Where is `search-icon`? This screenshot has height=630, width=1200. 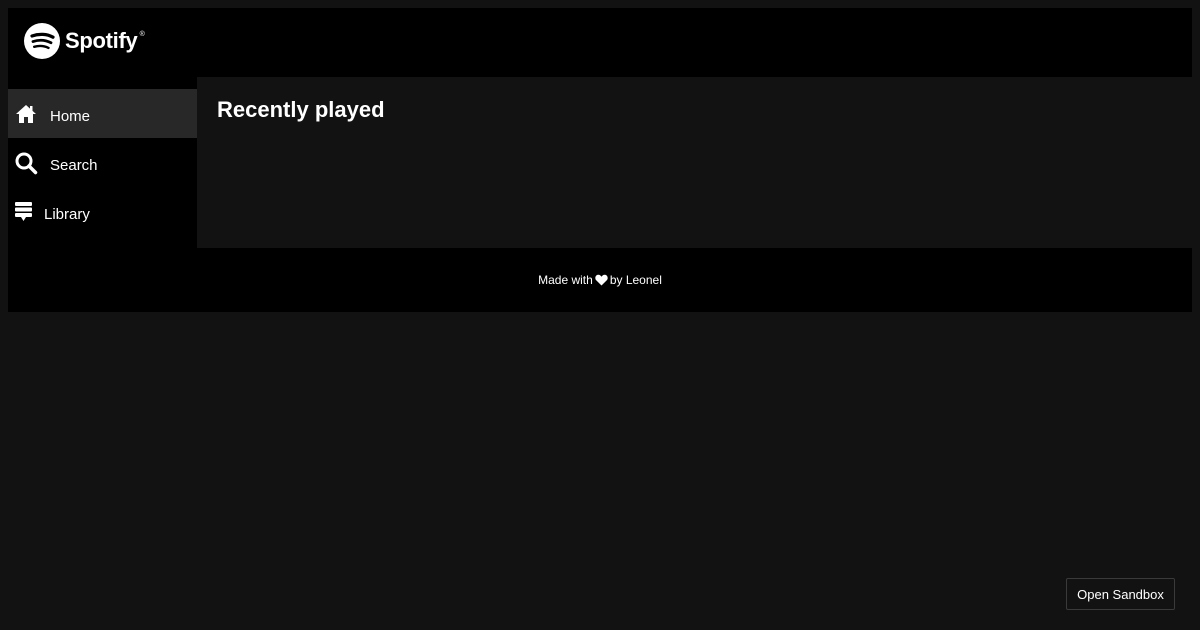 search-icon is located at coordinates (26, 163).